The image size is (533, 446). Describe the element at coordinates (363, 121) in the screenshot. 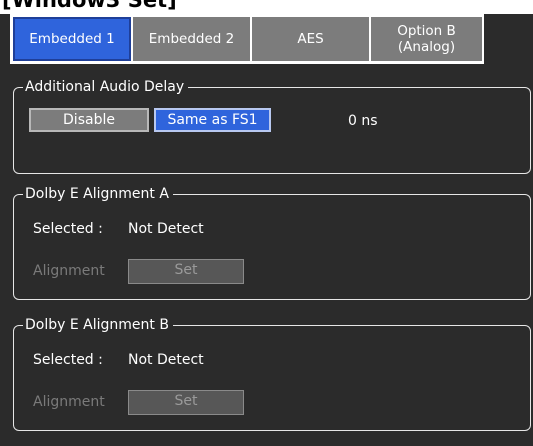

I see `audio-delay-value: 0 ns` at that location.